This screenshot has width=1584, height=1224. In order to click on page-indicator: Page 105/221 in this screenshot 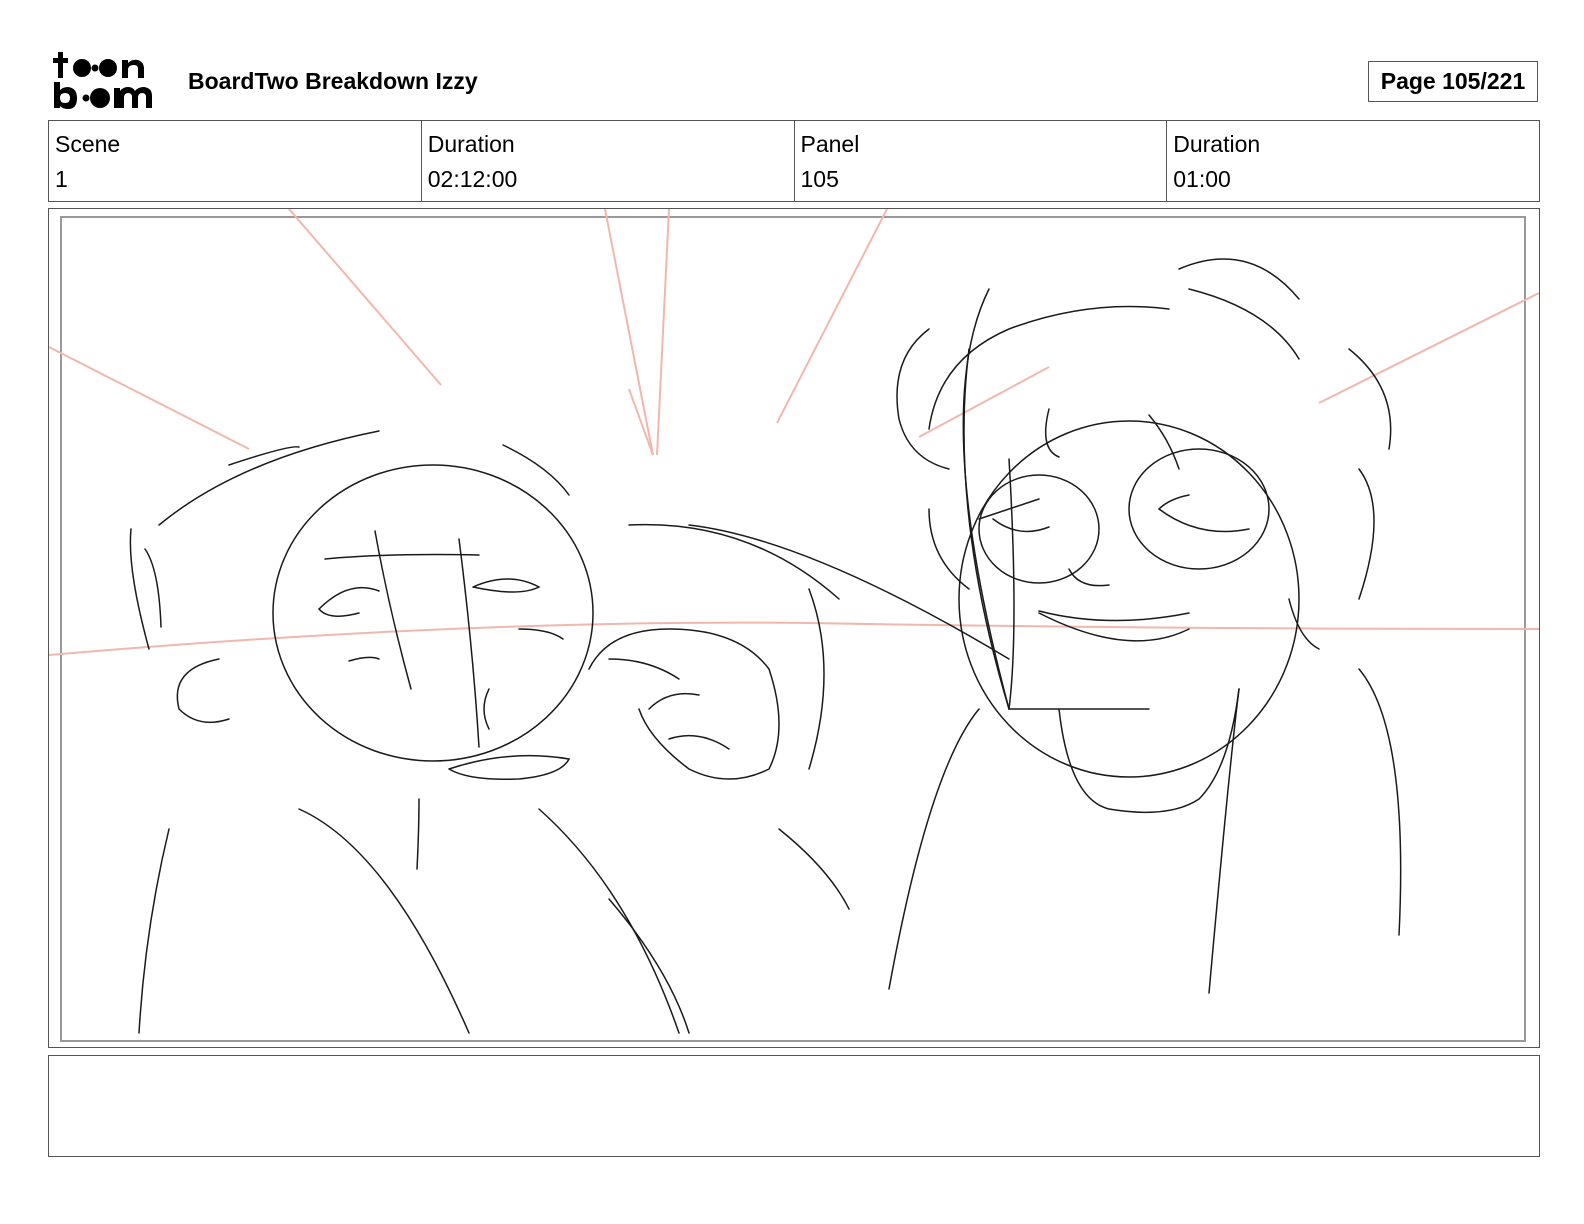, I will do `click(1453, 81)`.